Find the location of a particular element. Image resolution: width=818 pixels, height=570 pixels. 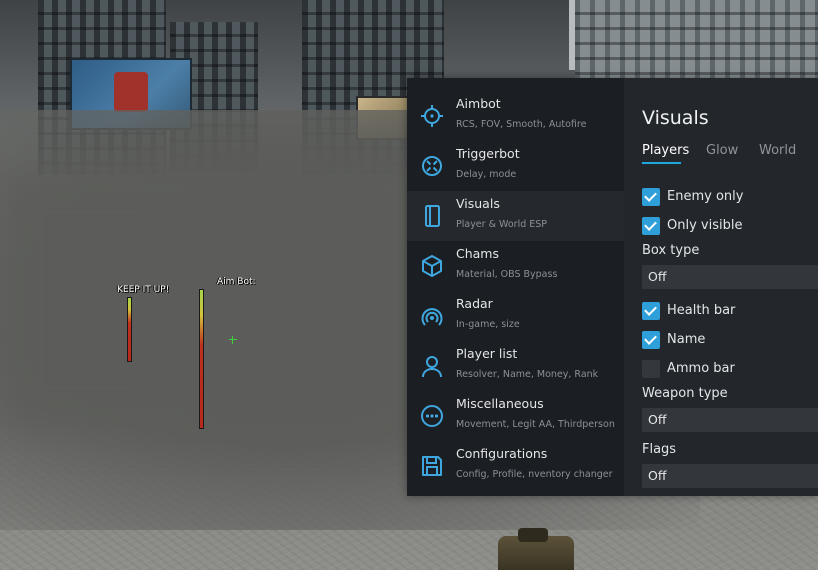

box-type-select: Off is located at coordinates (730, 277).